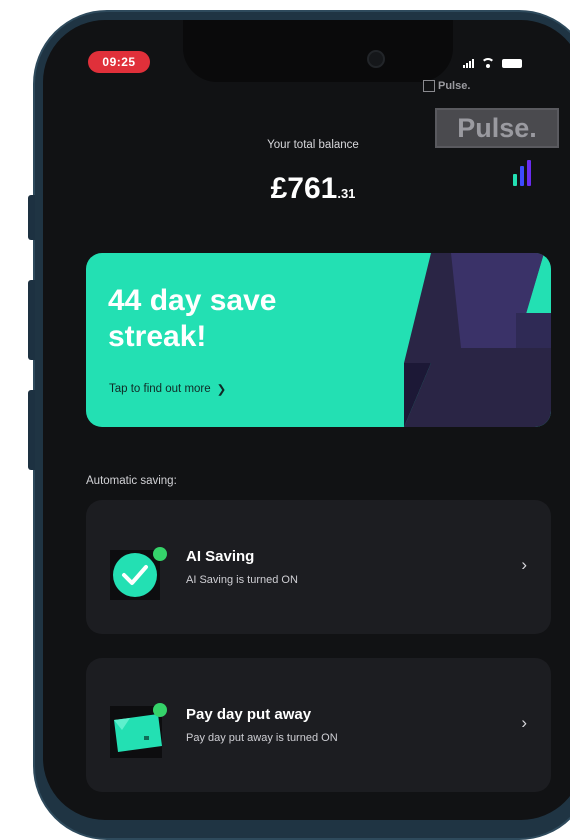 The width and height of the screenshot is (570, 840). I want to click on side-button-volume-up, so click(31, 320).